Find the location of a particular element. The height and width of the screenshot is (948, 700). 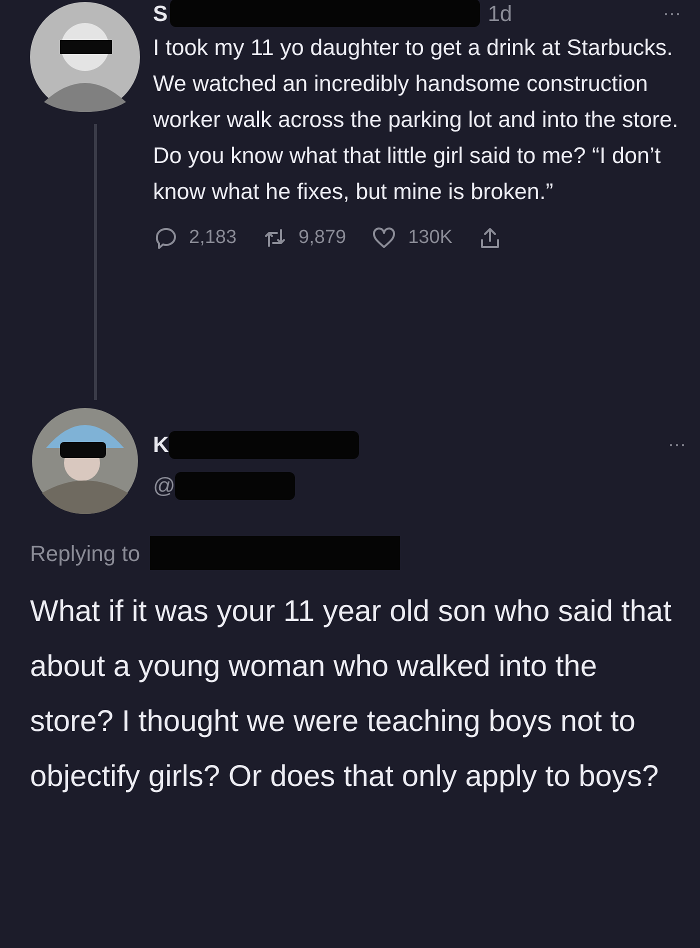

action-count: 9,879 is located at coordinates (322, 238).